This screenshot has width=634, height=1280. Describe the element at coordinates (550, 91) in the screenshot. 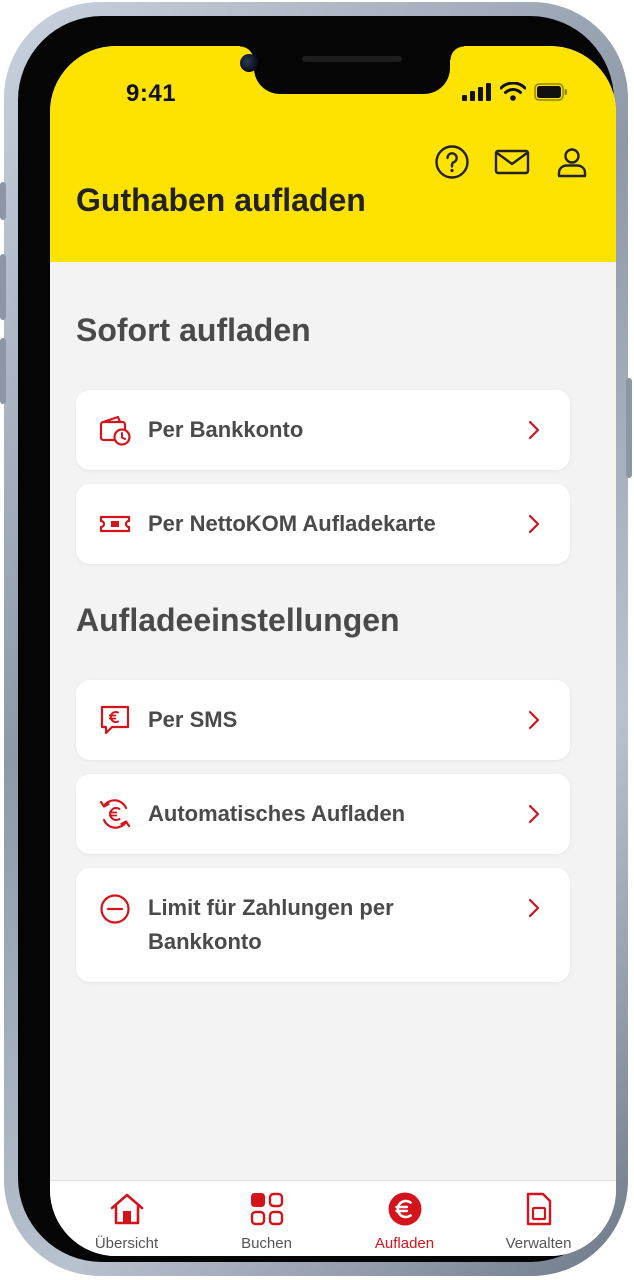

I see `battery-icon` at that location.